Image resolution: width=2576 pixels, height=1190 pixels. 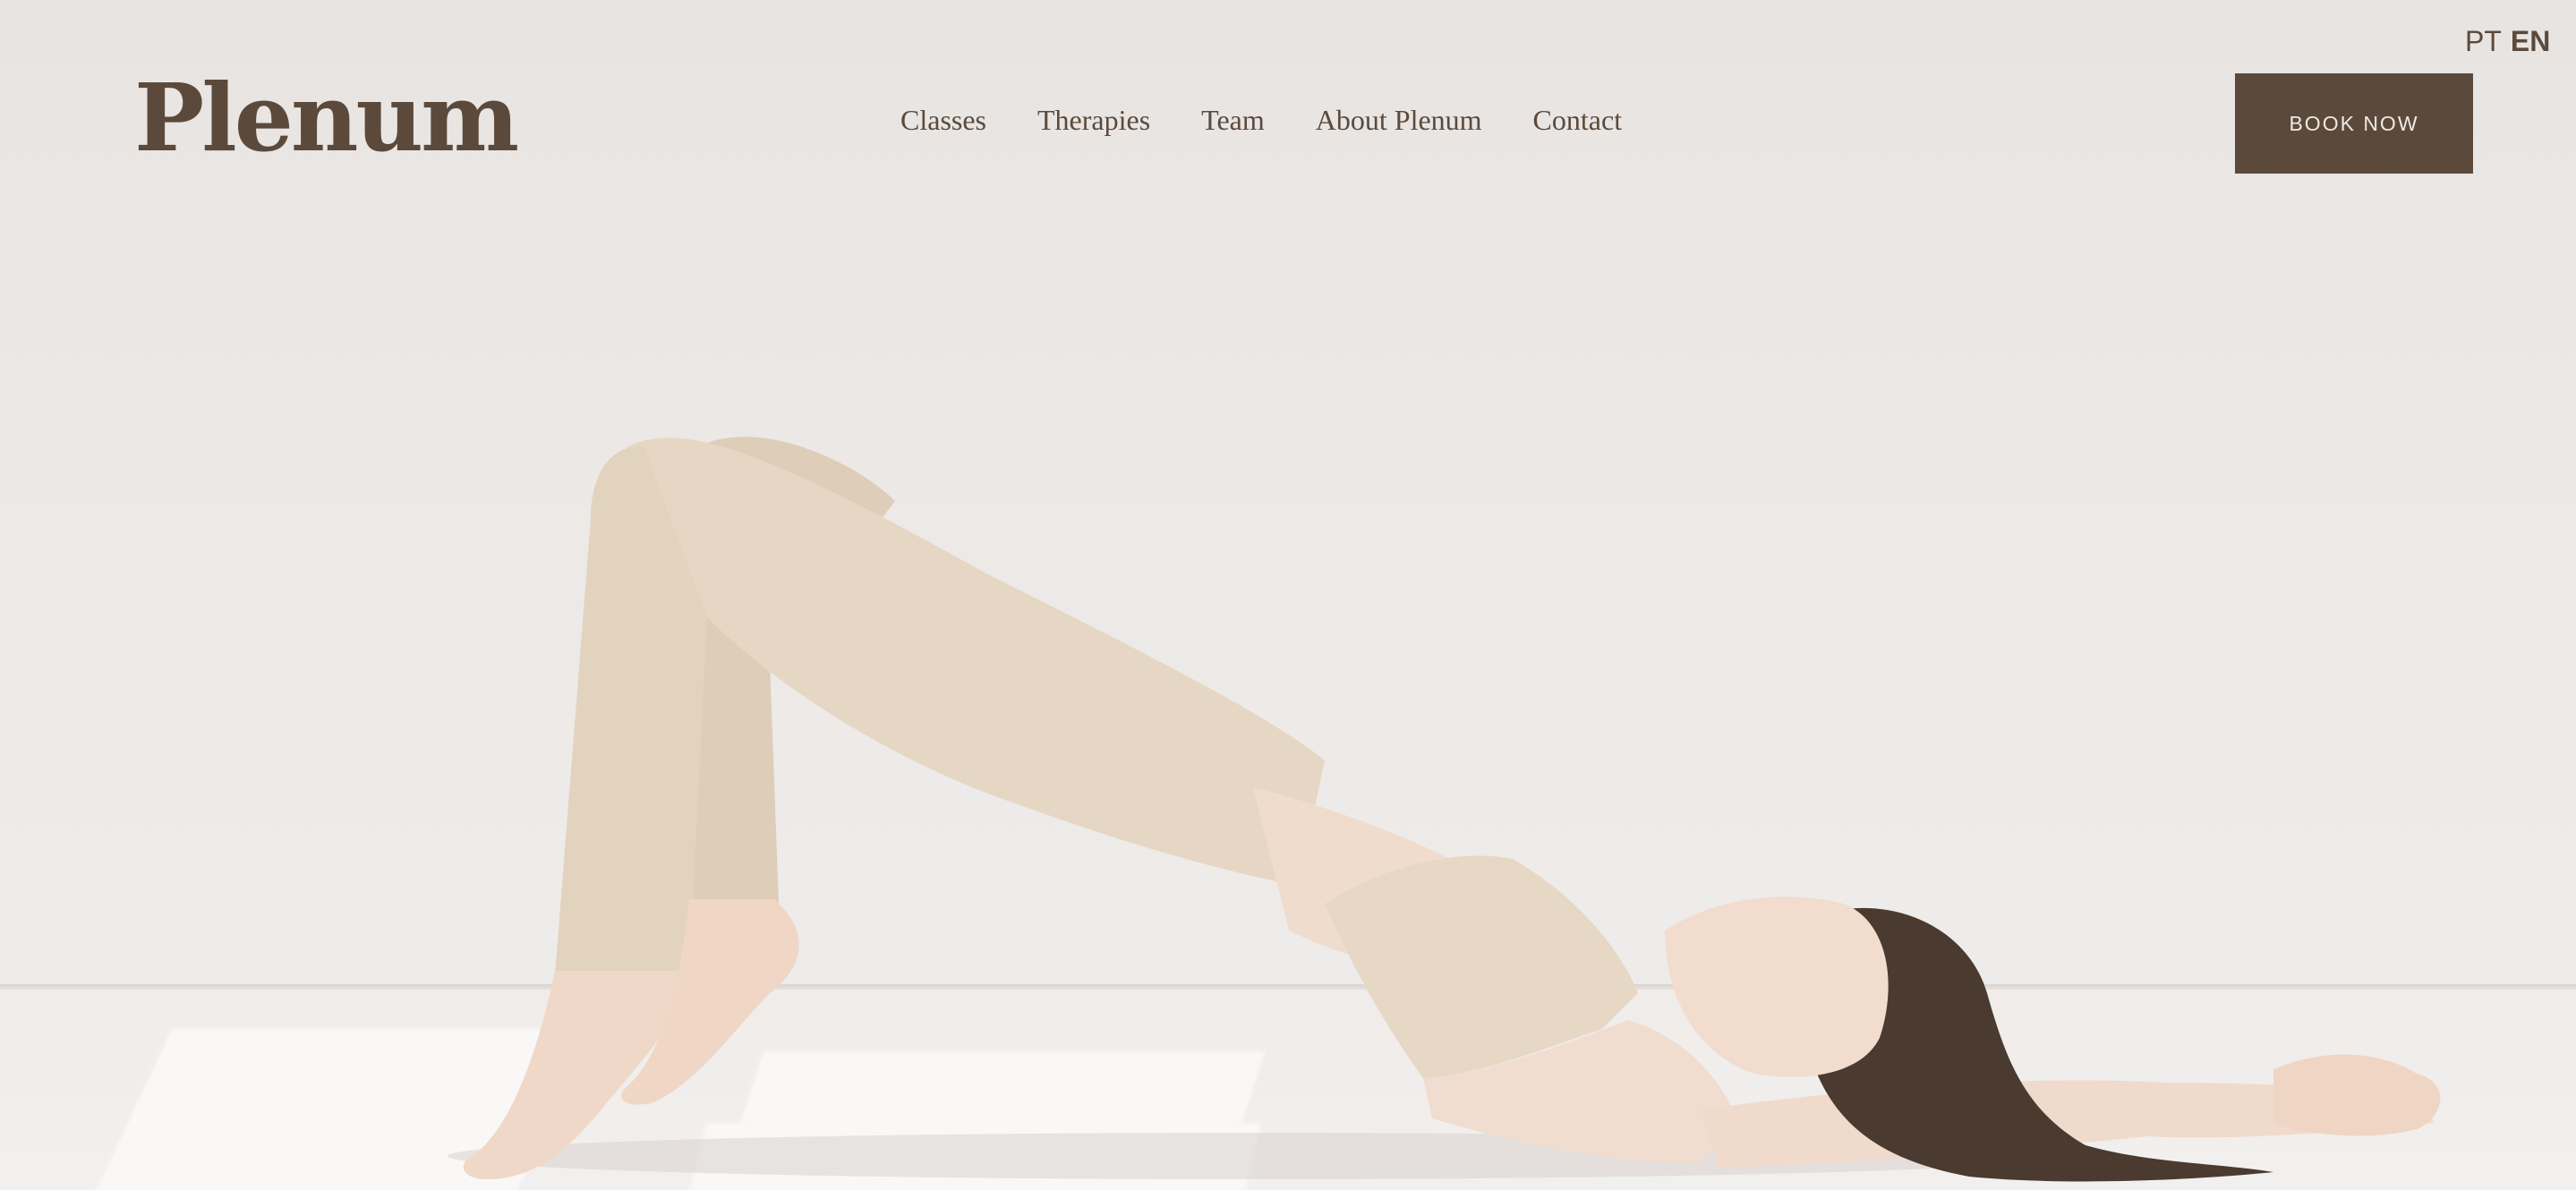 What do you see at coordinates (1233, 121) in the screenshot?
I see `nav-item-team: Team` at bounding box center [1233, 121].